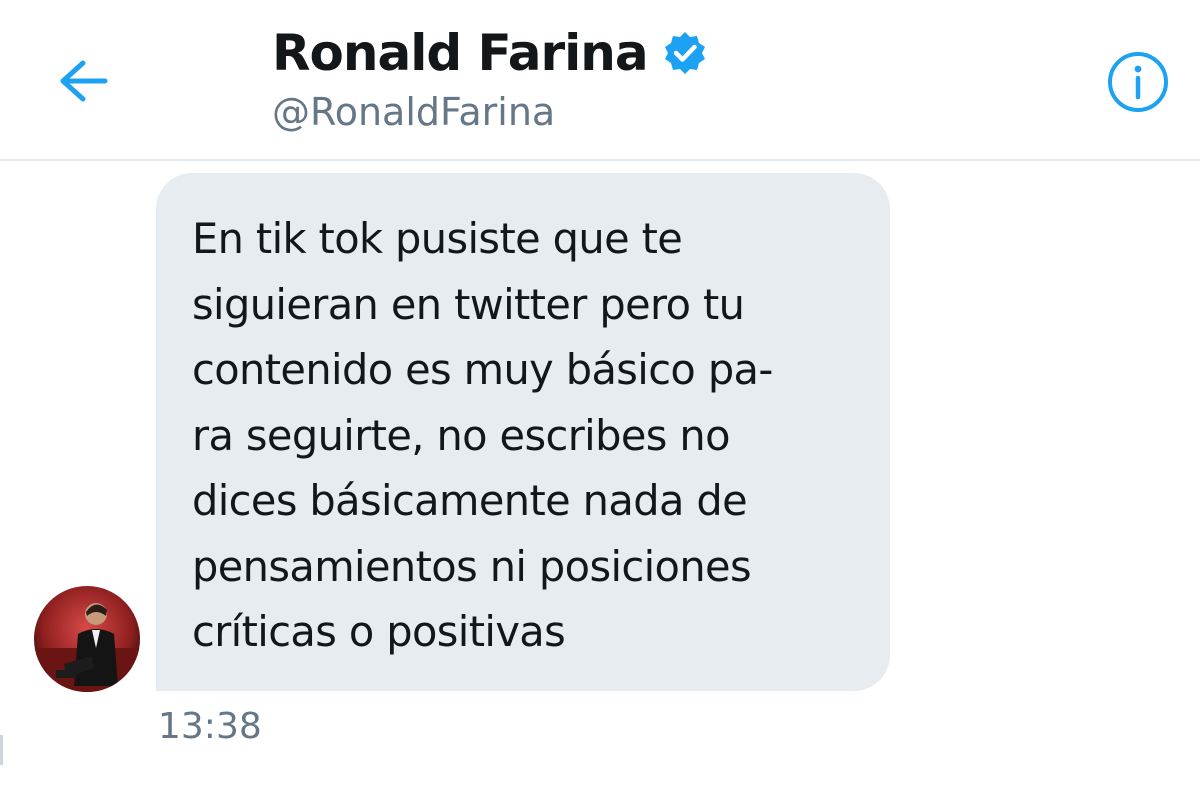 This screenshot has height=787, width=1200. I want to click on message-line: críticas o positivas, so click(379, 631).